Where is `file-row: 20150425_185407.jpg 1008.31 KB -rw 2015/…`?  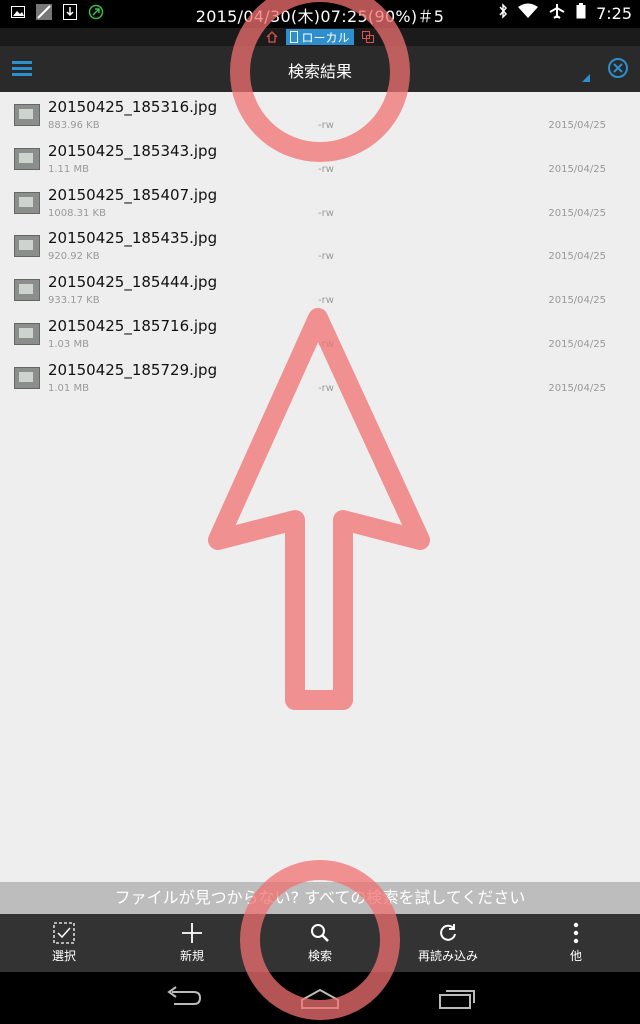 file-row: 20150425_185407.jpg 1008.31 KB -rw 2015/… is located at coordinates (320, 202).